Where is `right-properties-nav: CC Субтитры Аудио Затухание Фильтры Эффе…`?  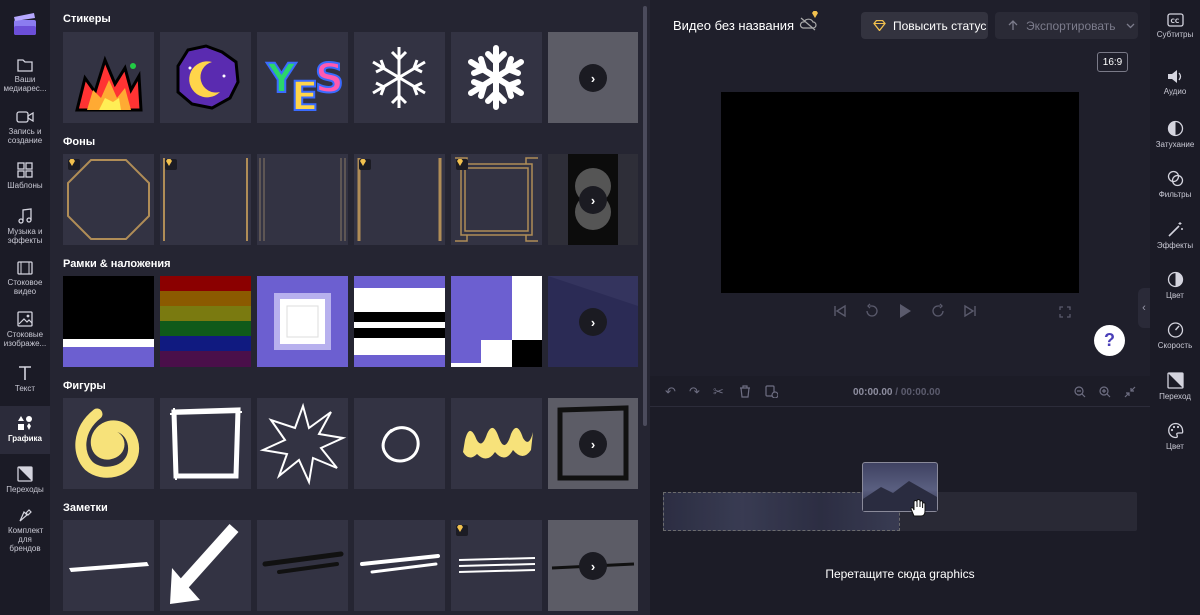 right-properties-nav: CC Субтитры Аудио Затухание Фильтры Эффе… is located at coordinates (1175, 307).